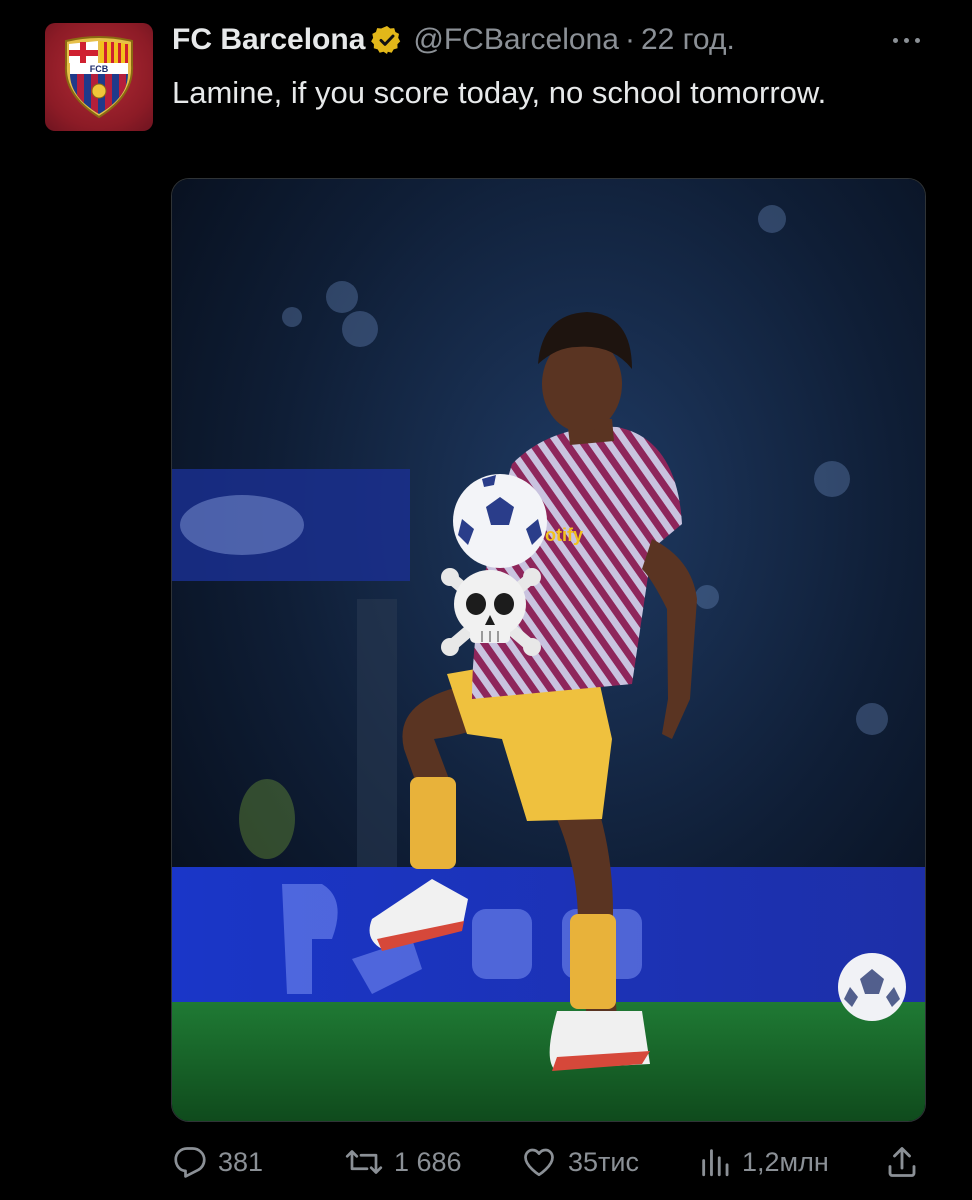  What do you see at coordinates (364, 1162) in the screenshot?
I see `repost-icon` at bounding box center [364, 1162].